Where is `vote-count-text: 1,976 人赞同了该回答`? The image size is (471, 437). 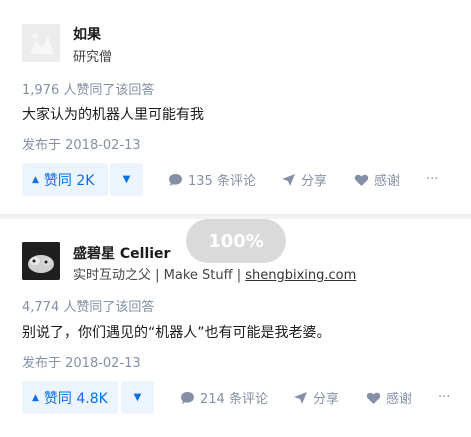
vote-count-text: 1,976 人赞同了该回答 is located at coordinates (88, 90).